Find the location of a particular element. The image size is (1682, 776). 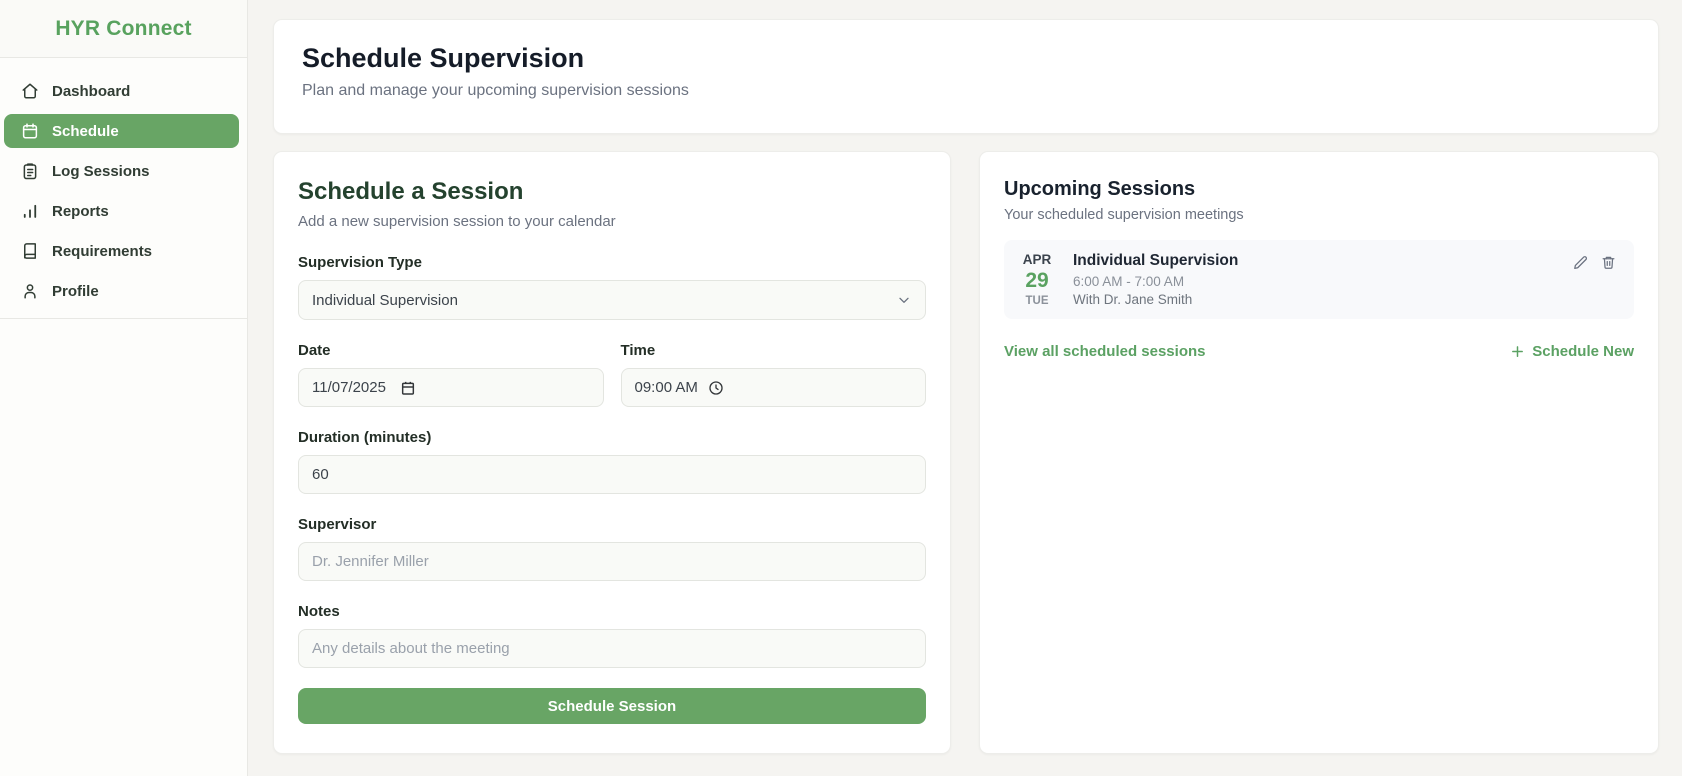

sidebar-item-label: Dashboard is located at coordinates (91, 91).